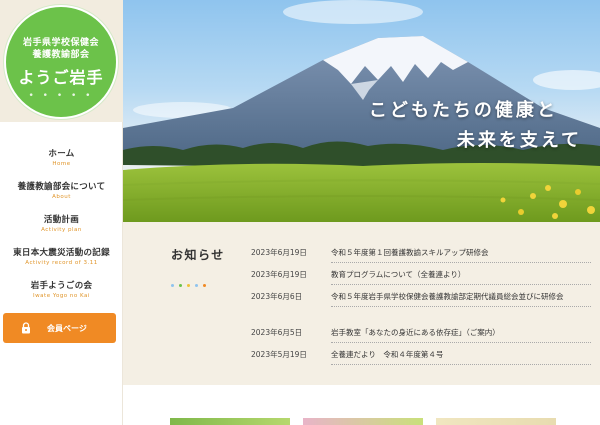 This screenshot has width=600, height=425. Describe the element at coordinates (519, 140) in the screenshot. I see `hero-tagline-line2: 未来を支えて` at that location.